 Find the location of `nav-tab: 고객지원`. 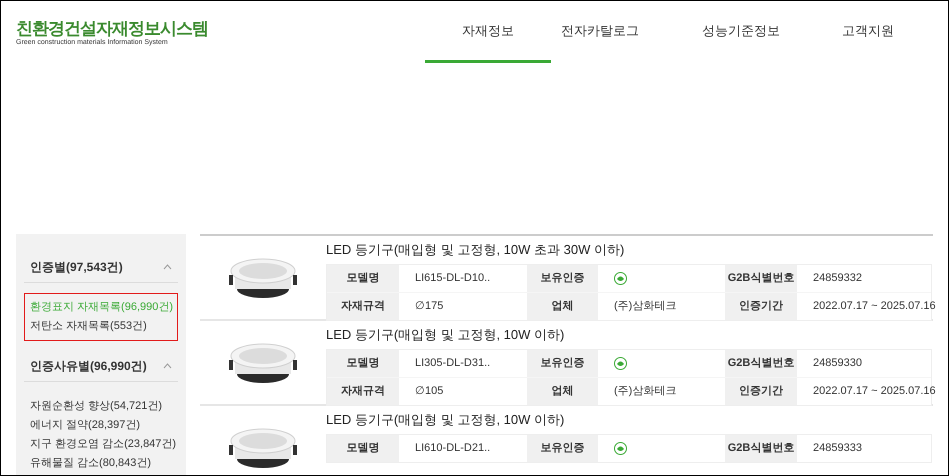

nav-tab: 고객지원 is located at coordinates (868, 32).